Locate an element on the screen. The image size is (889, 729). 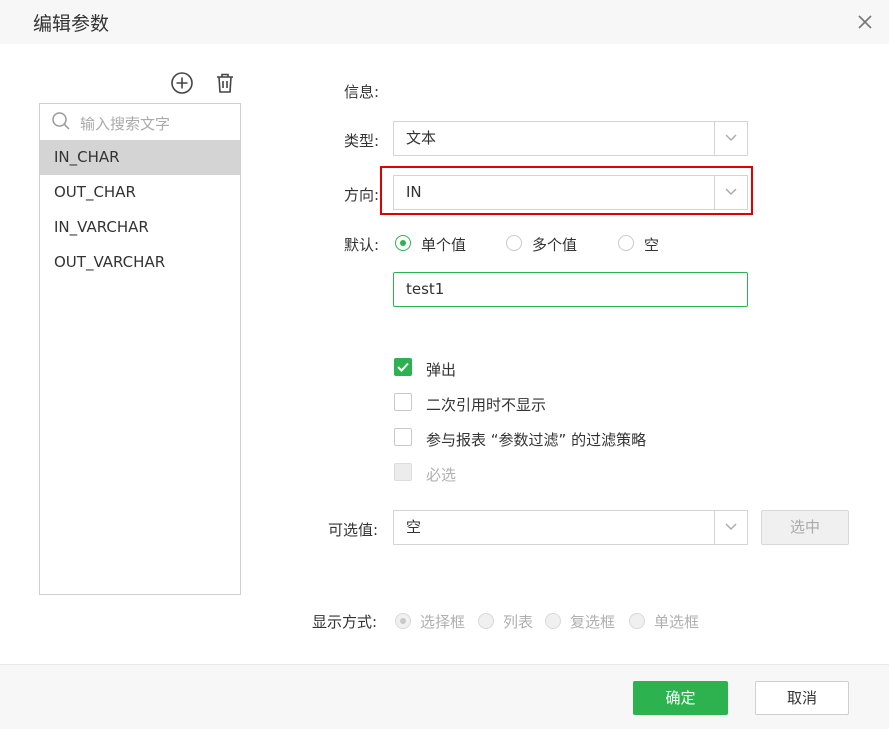
default-value-input: test1 is located at coordinates (570, 289).